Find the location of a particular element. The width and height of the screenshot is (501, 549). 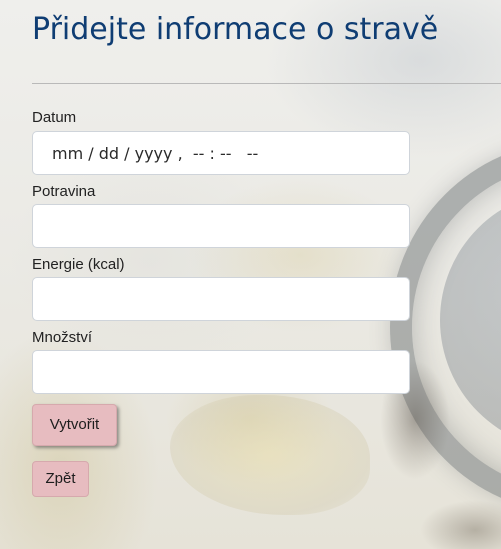

date-time-input: mm / dd / yyyy , -- : -- -- is located at coordinates (221, 153).